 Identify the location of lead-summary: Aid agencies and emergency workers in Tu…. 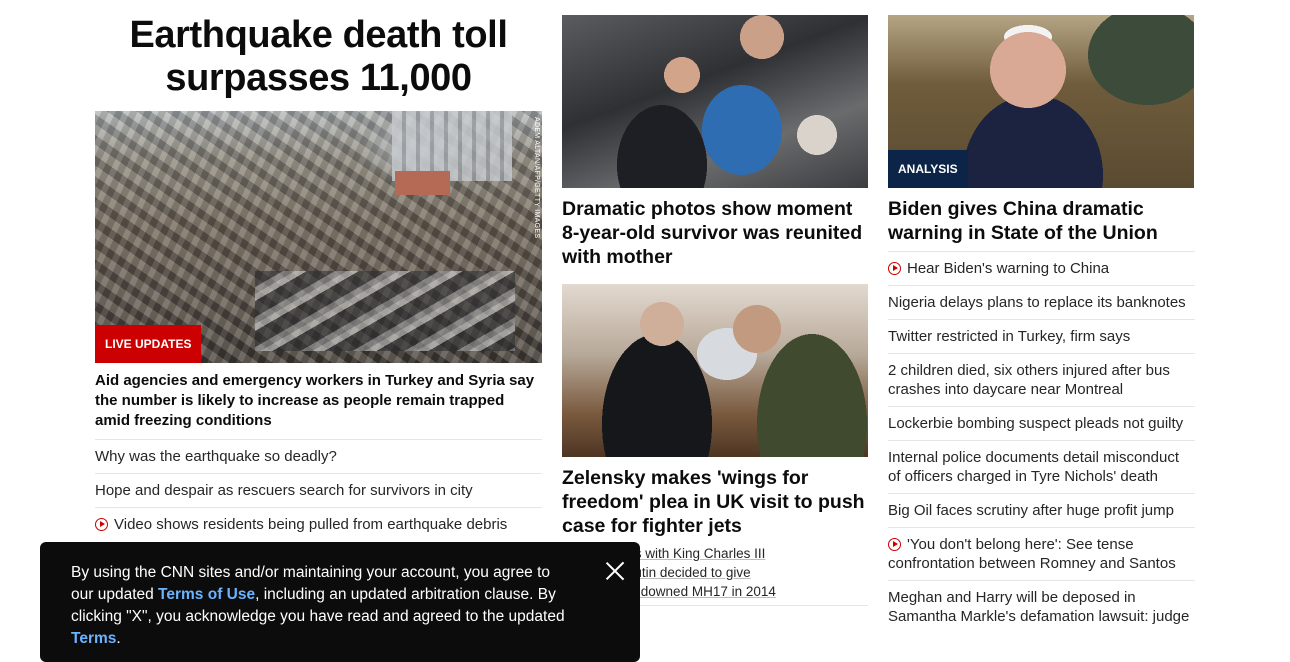
(318, 405).